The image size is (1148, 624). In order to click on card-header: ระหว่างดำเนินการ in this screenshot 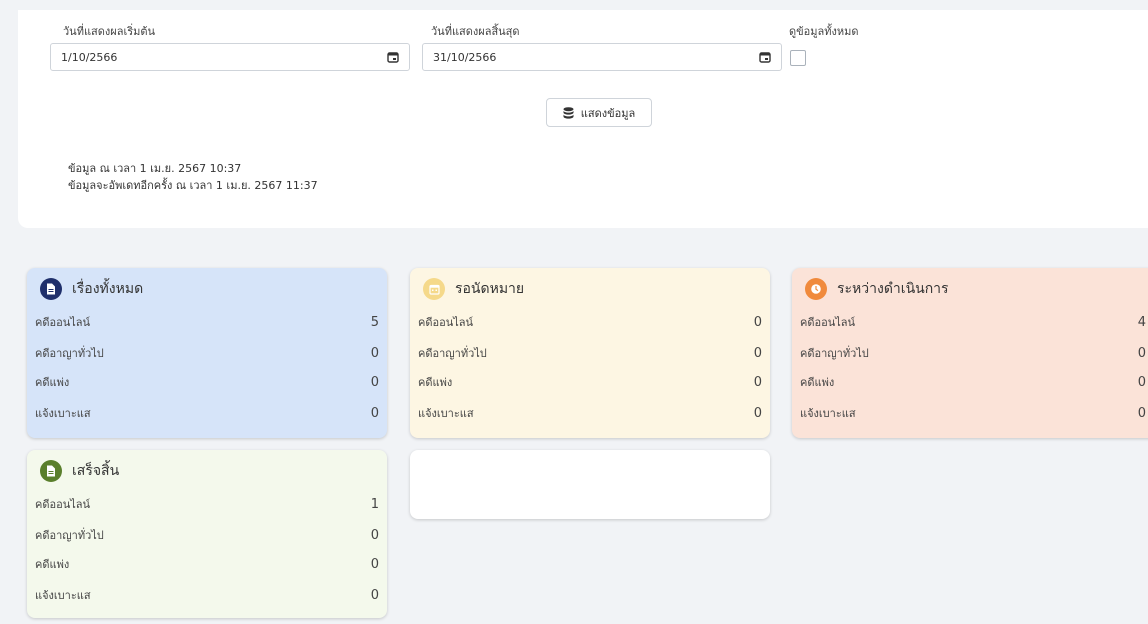, I will do `click(877, 289)`.